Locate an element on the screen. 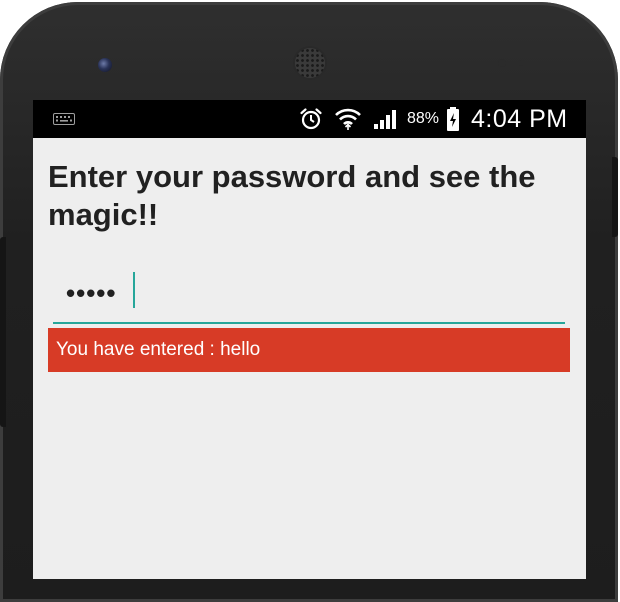 This screenshot has height=602, width=620. alarm-clock-icon is located at coordinates (311, 119).